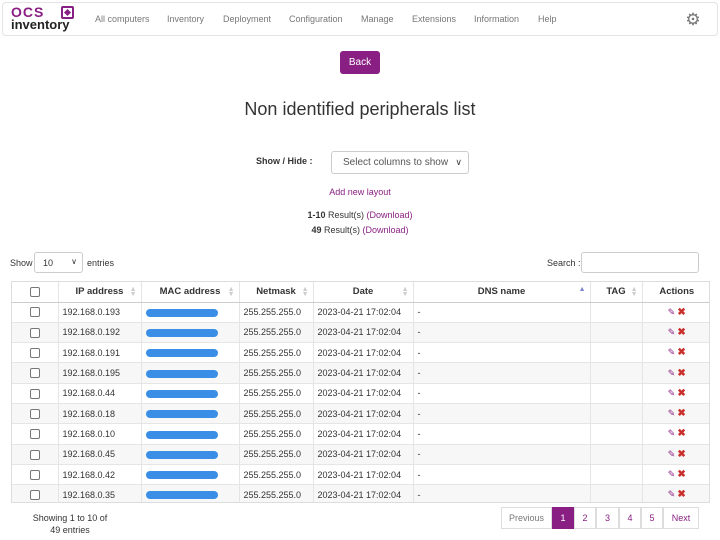 The image size is (720, 540). I want to click on select-all-checkbox, so click(34, 291).